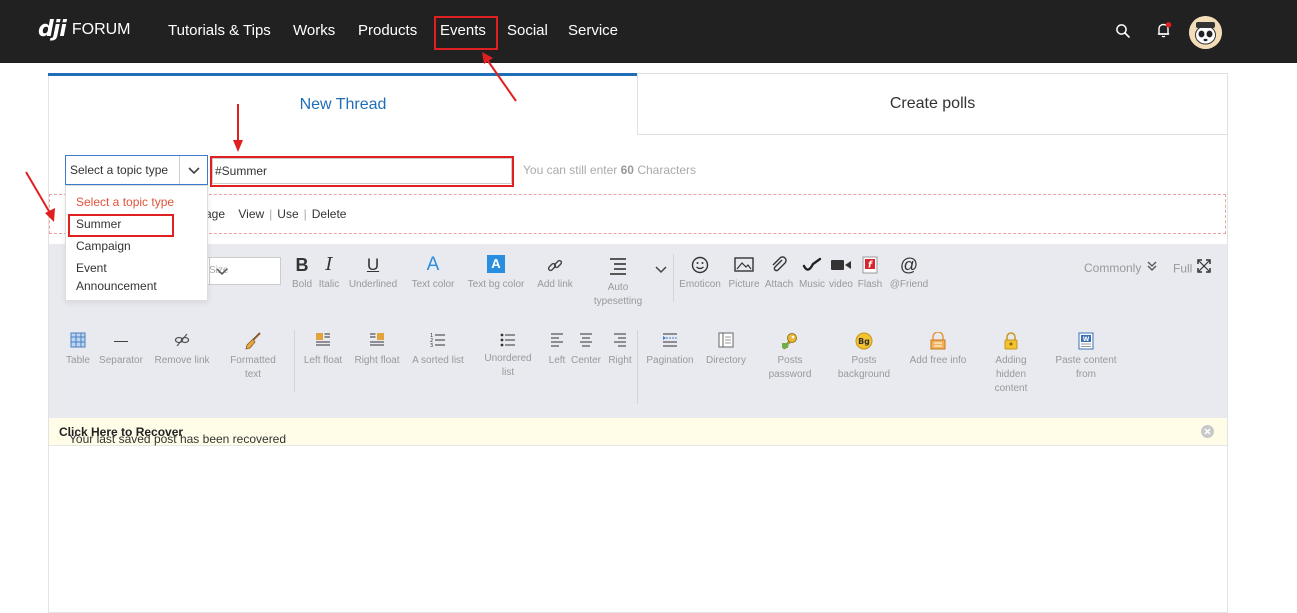 Image resolution: width=1297 pixels, height=613 pixels. Describe the element at coordinates (219, 31) in the screenshot. I see `nav-tutorials-tips: Tutorials & Tips` at that location.